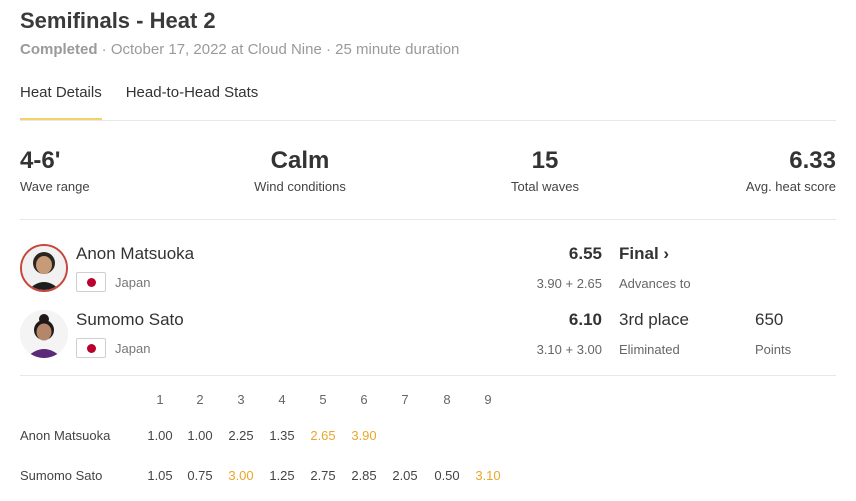 This screenshot has height=501, width=856. What do you see at coordinates (241, 435) in the screenshot?
I see `wave-score-cell: 2.25` at bounding box center [241, 435].